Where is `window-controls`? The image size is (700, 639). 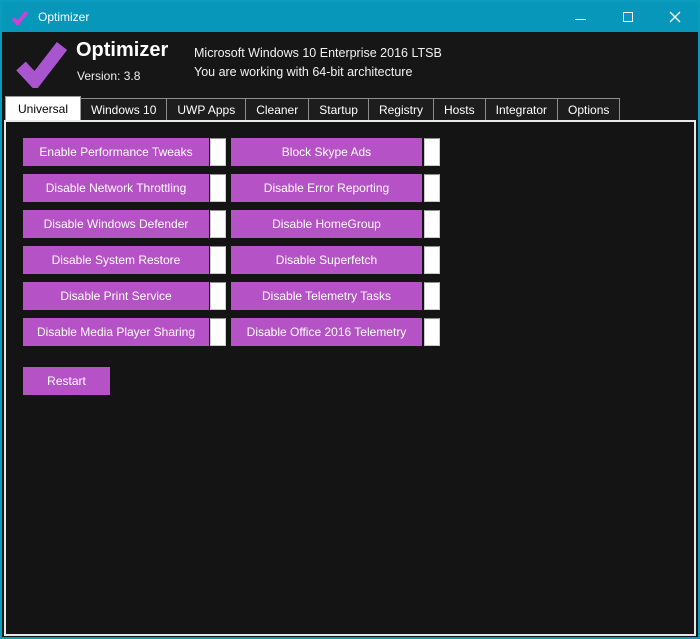
window-controls is located at coordinates (627, 17).